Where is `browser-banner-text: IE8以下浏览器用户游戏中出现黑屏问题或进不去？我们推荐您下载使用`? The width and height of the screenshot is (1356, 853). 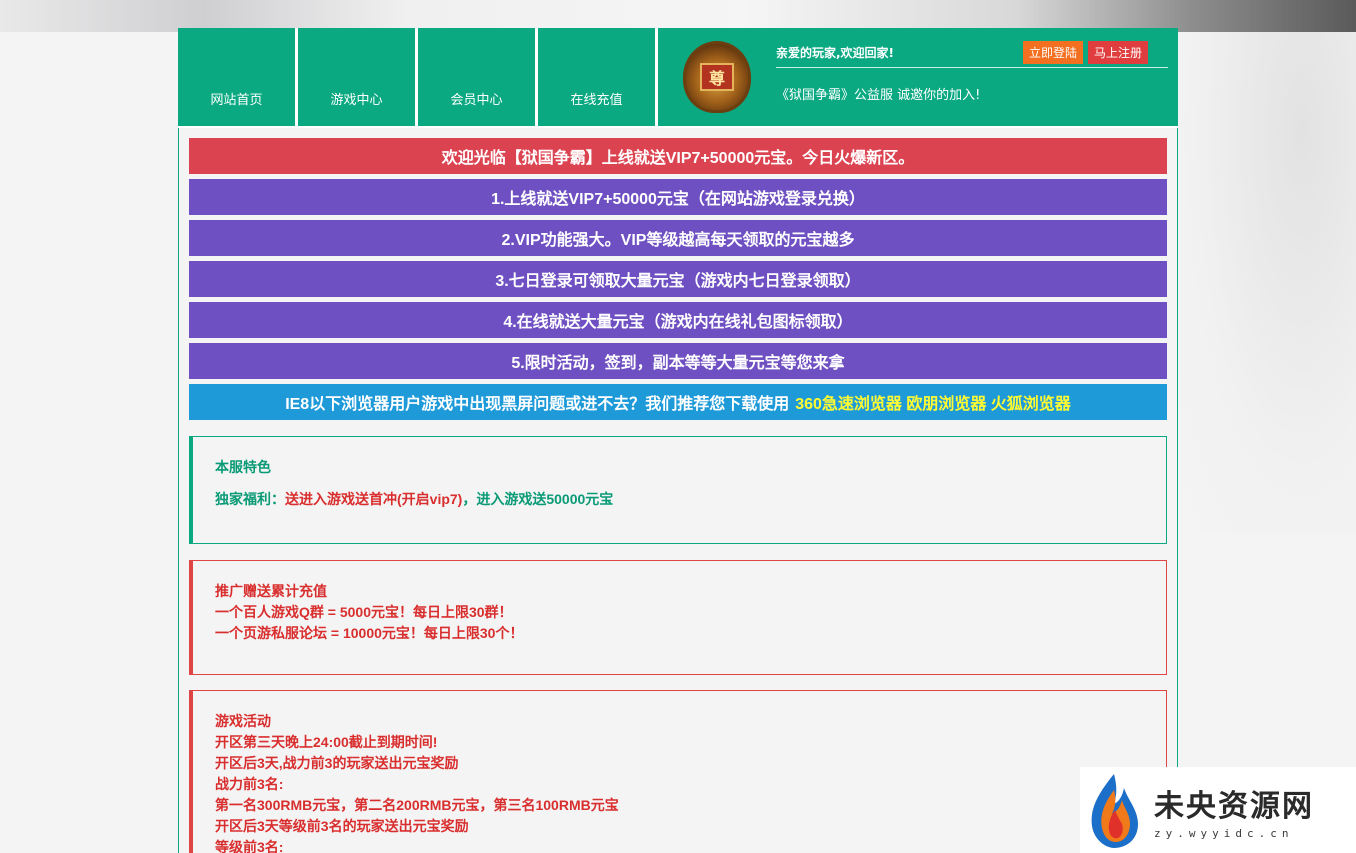 browser-banner-text: IE8以下浏览器用户游戏中出现黑屏问题或进不去？我们推荐您下载使用 is located at coordinates (537, 404).